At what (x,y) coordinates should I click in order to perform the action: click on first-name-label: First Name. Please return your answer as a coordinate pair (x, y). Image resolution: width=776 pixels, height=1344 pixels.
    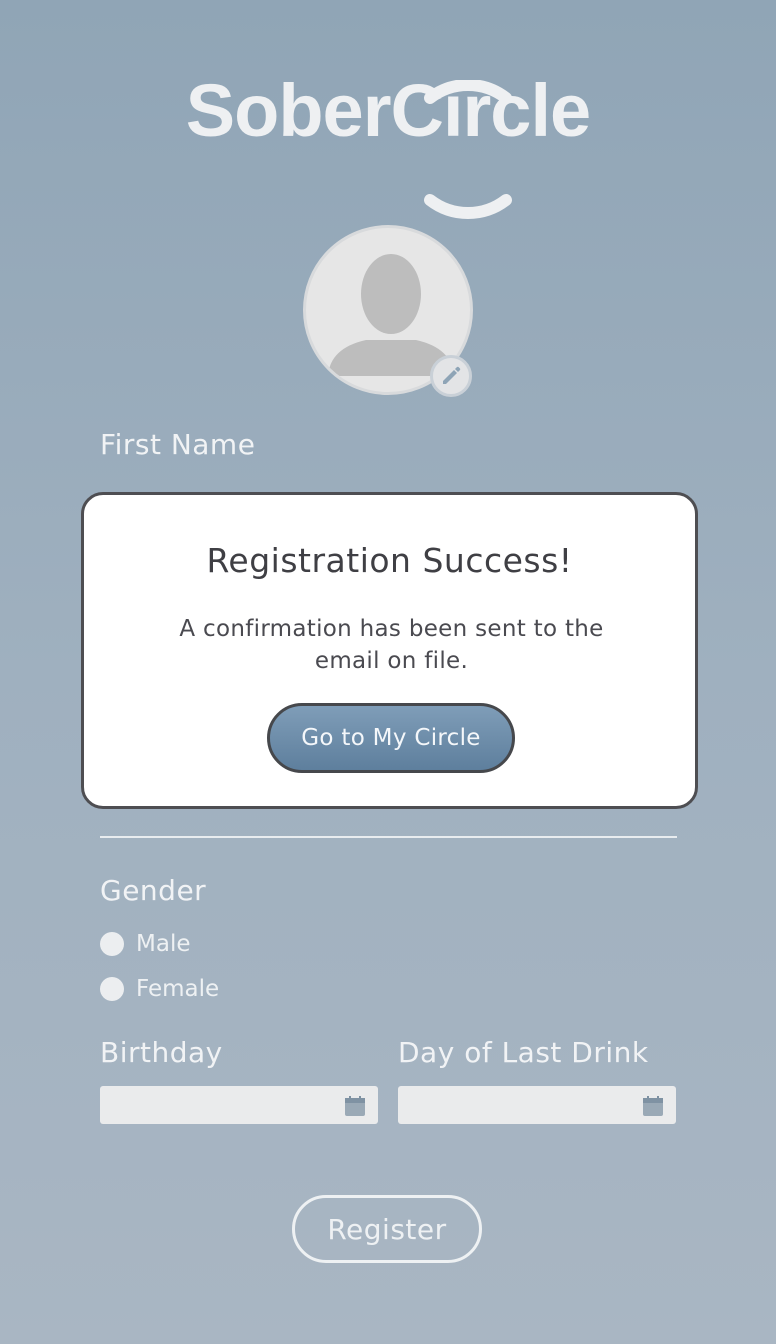
    Looking at the image, I should click on (178, 444).